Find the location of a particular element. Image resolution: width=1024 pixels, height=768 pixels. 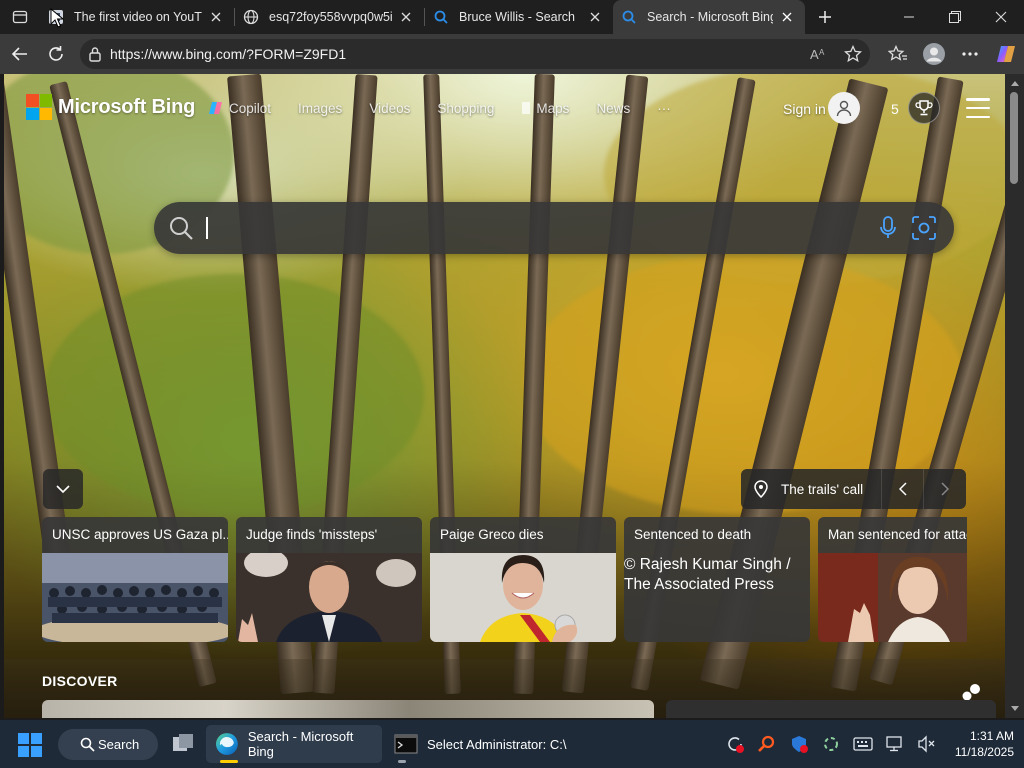

news-card: Judge finds 'missteps' is located at coordinates (329, 579).